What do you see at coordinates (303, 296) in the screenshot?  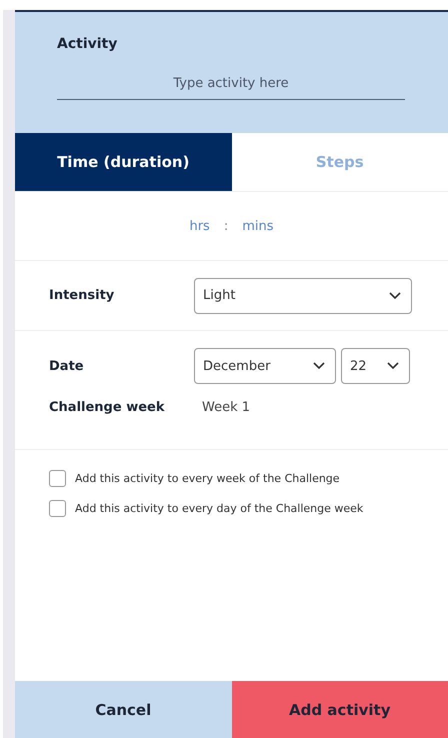 I see `intensity-select: Light` at bounding box center [303, 296].